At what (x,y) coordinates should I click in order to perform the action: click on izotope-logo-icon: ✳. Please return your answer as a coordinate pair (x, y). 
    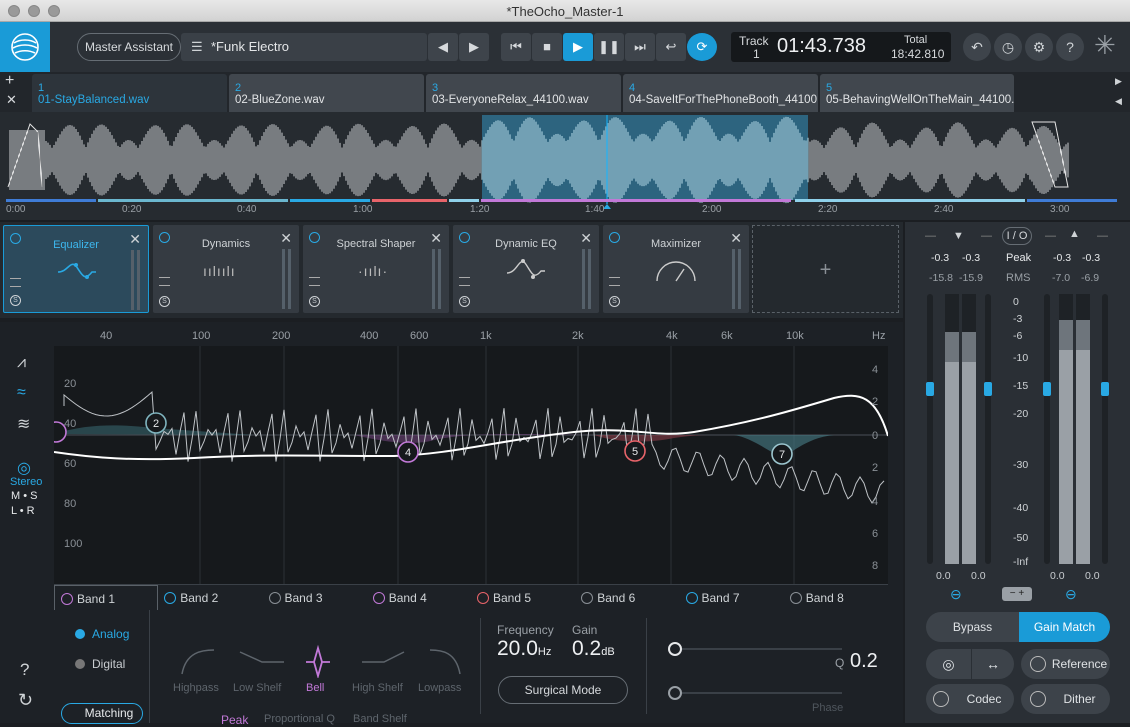
    Looking at the image, I should click on (1105, 45).